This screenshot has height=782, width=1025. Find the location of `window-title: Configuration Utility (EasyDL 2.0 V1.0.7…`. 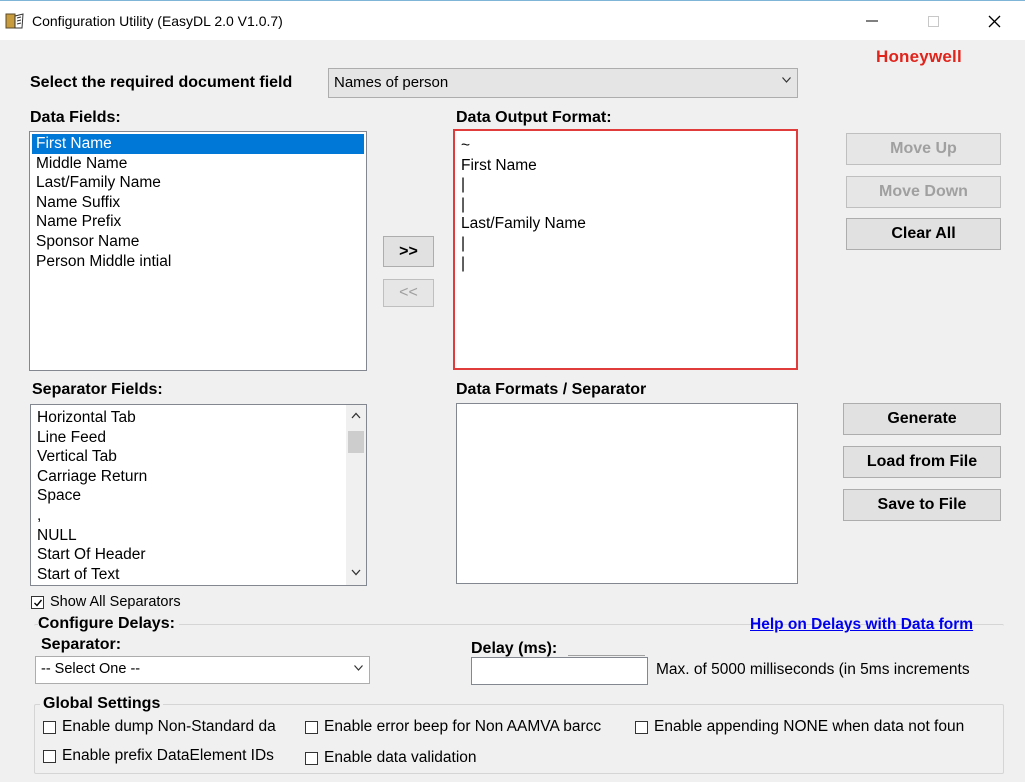

window-title: Configuration Utility (EasyDL 2.0 V1.0.7… is located at coordinates (157, 21).